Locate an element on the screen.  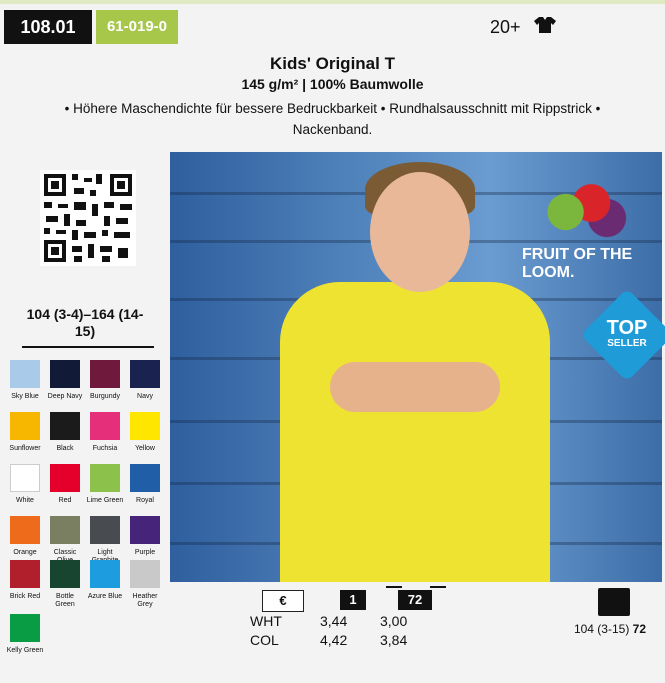
product-title: Kids' Original T is located at coordinates (332, 63).